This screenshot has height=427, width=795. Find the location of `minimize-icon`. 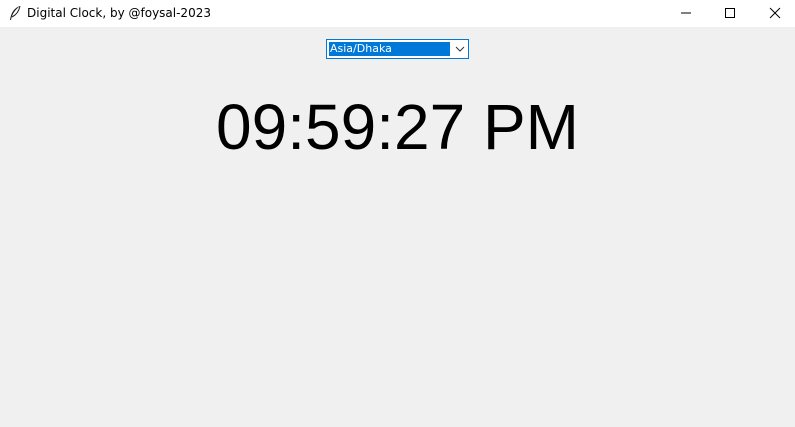

minimize-icon is located at coordinates (686, 13).